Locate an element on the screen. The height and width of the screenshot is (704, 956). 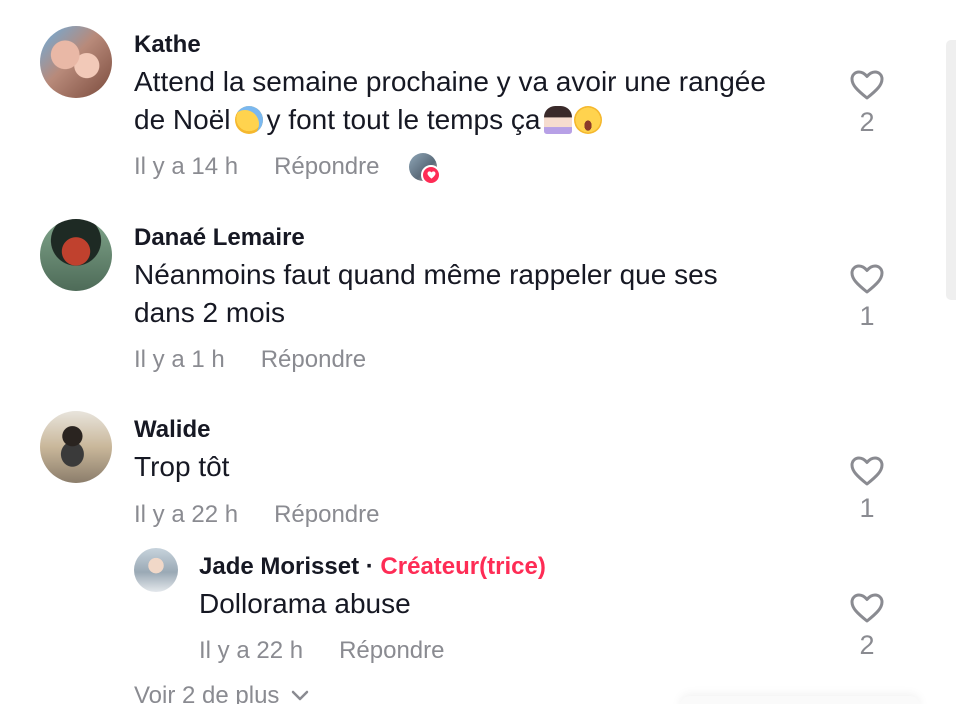
reply-text: Dollorama abuse is located at coordinates (305, 603).